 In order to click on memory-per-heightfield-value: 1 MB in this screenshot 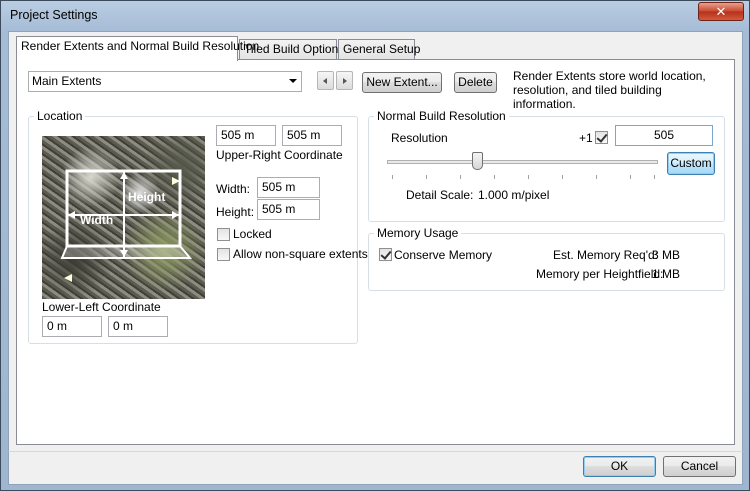, I will do `click(666, 274)`.